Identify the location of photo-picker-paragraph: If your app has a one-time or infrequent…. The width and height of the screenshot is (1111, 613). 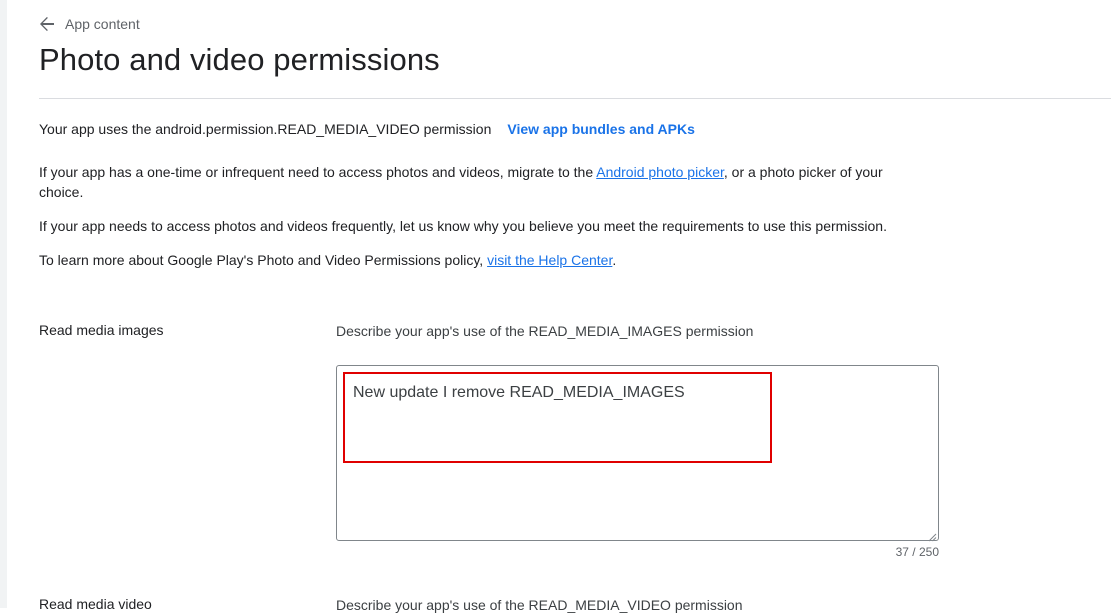
(479, 182).